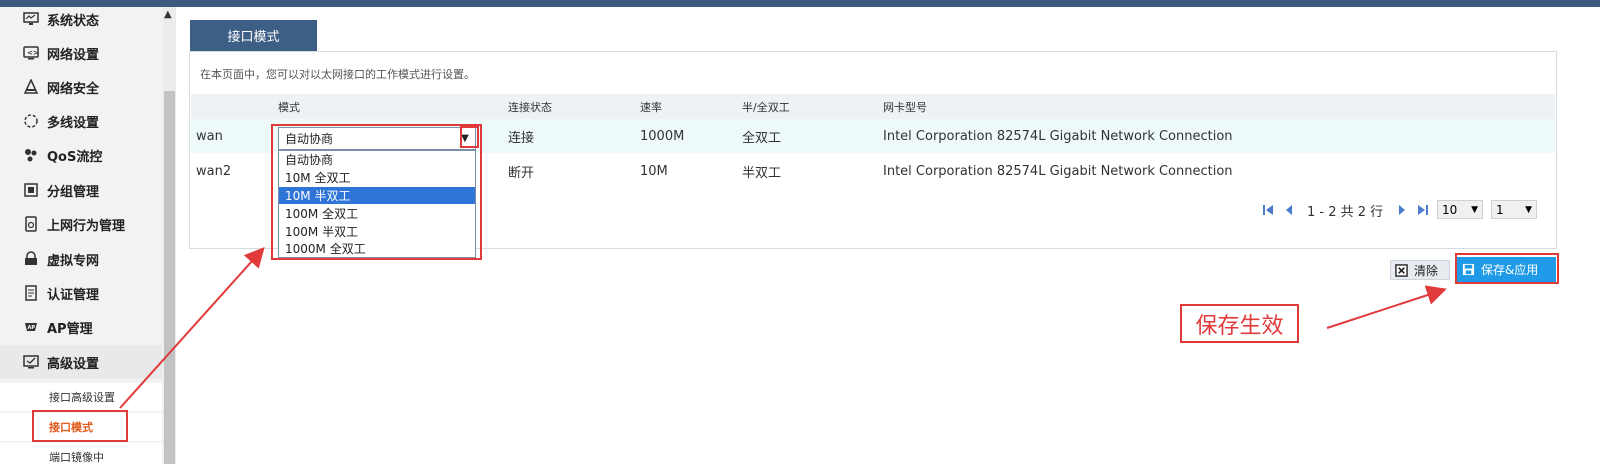 This screenshot has height=471, width=1600. I want to click on arrow-to-save, so click(1386, 307).